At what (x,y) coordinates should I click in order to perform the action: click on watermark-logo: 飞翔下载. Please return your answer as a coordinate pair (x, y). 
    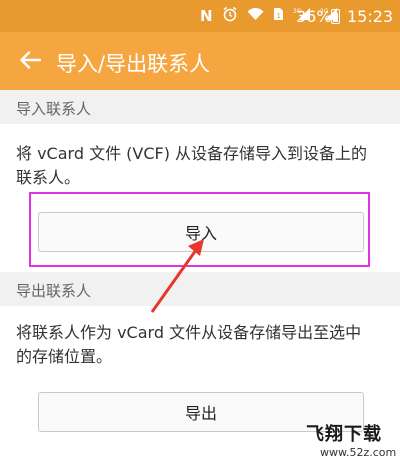
    Looking at the image, I should click on (344, 434).